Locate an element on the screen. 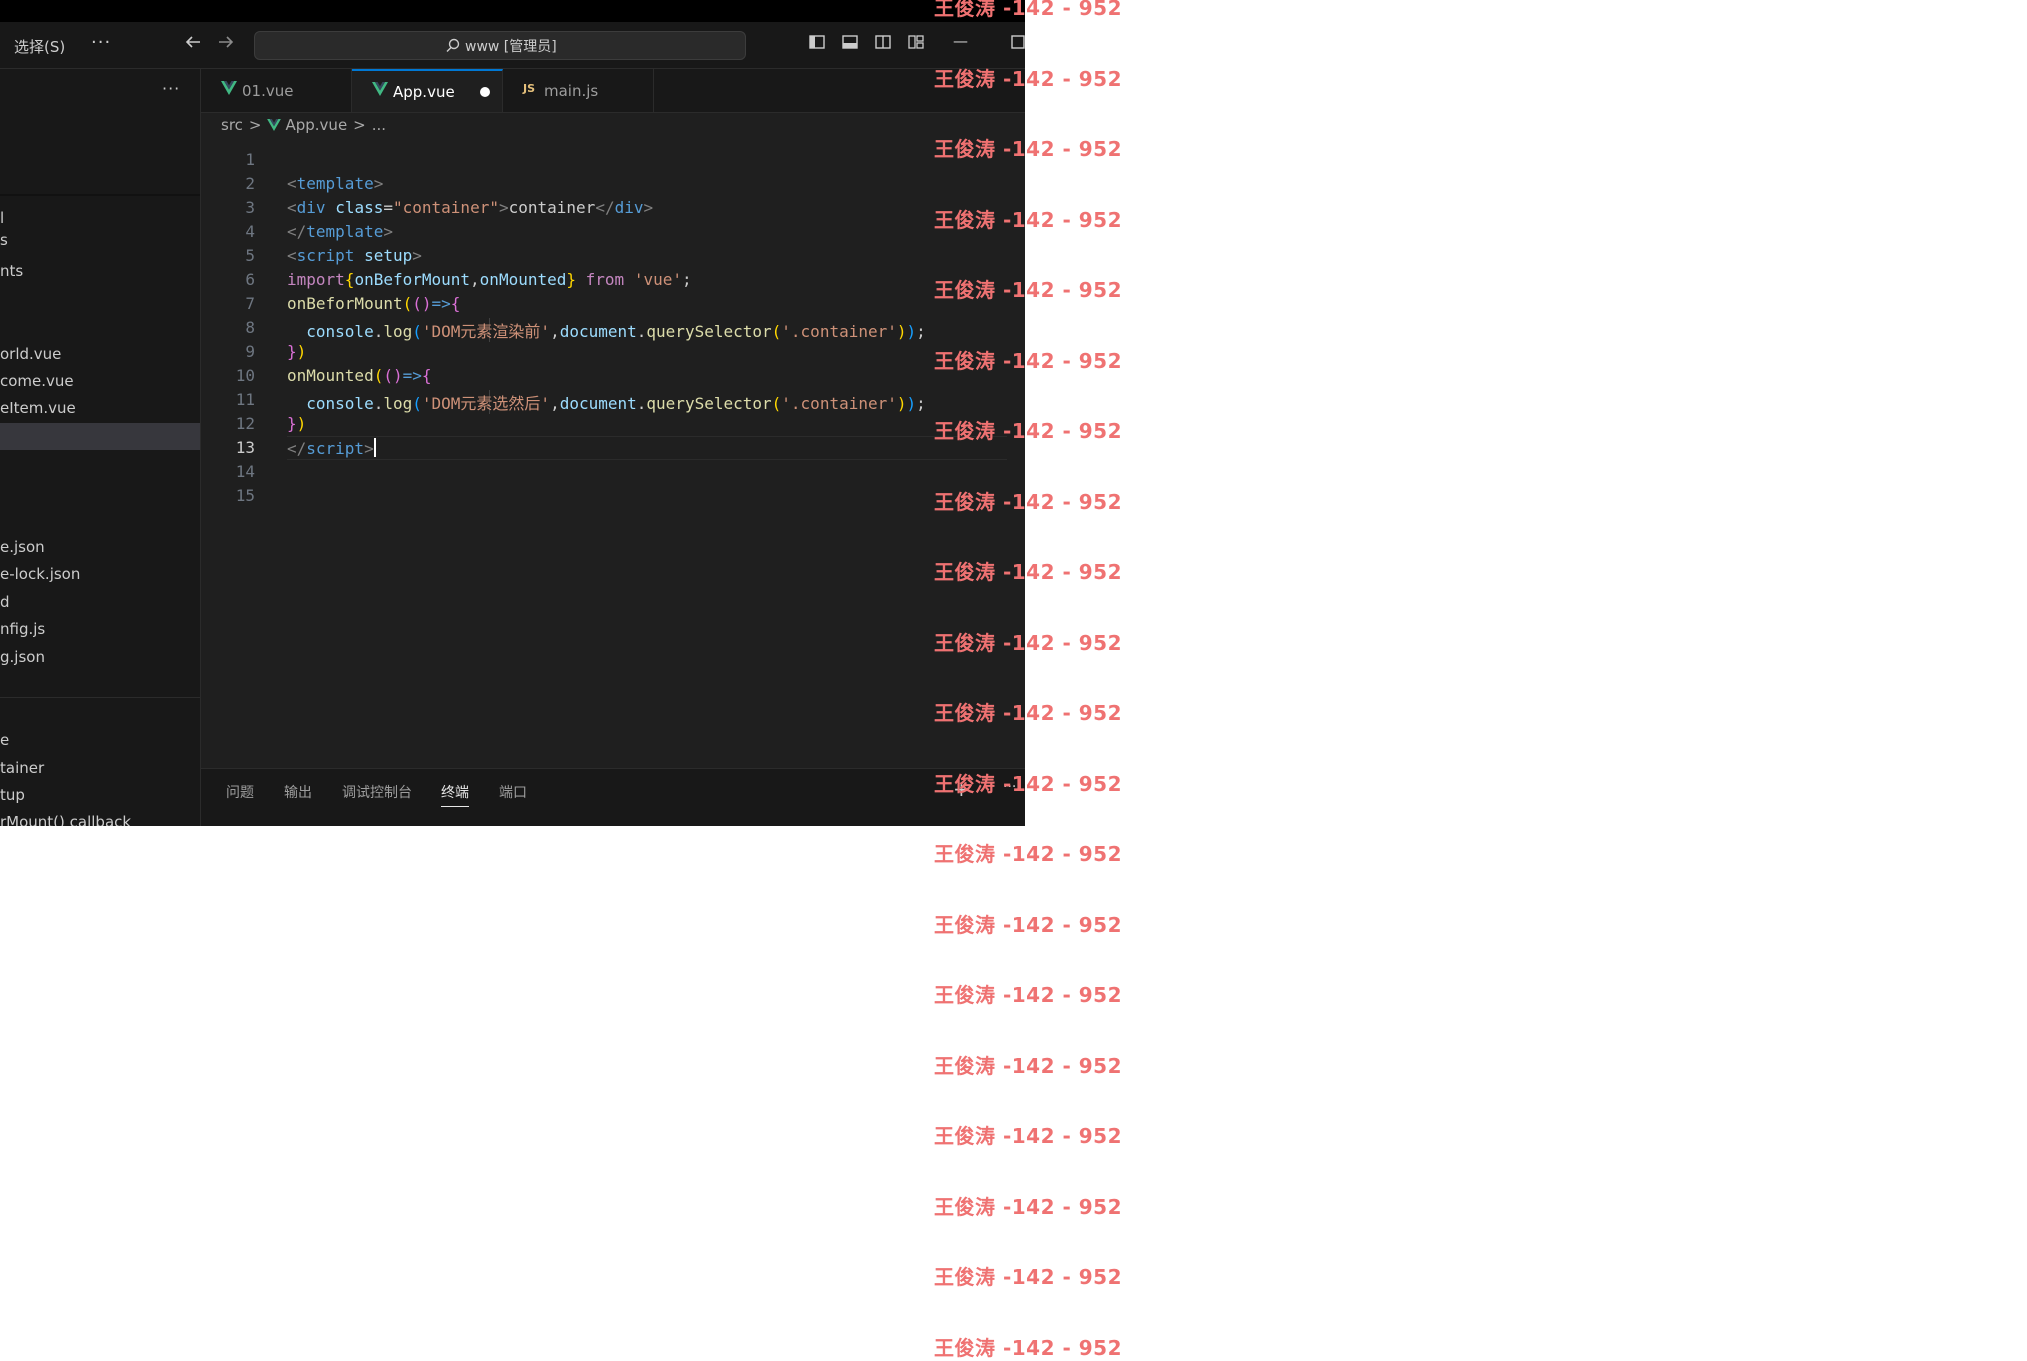  minimize-button: — is located at coordinates (960, 41).